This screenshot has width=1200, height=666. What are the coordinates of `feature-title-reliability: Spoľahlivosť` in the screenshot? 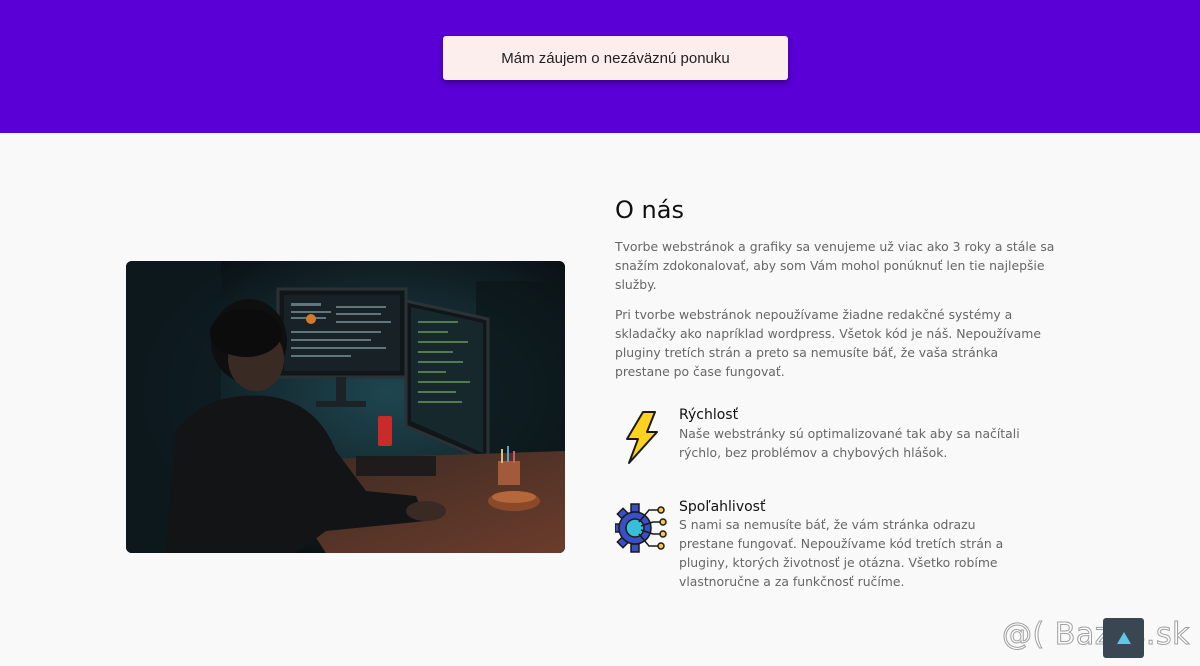 It's located at (722, 507).